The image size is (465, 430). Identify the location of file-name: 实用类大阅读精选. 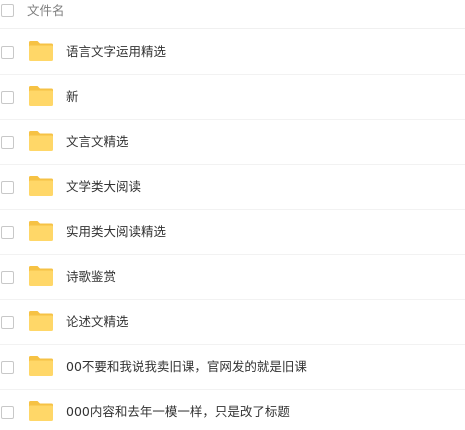
(116, 232).